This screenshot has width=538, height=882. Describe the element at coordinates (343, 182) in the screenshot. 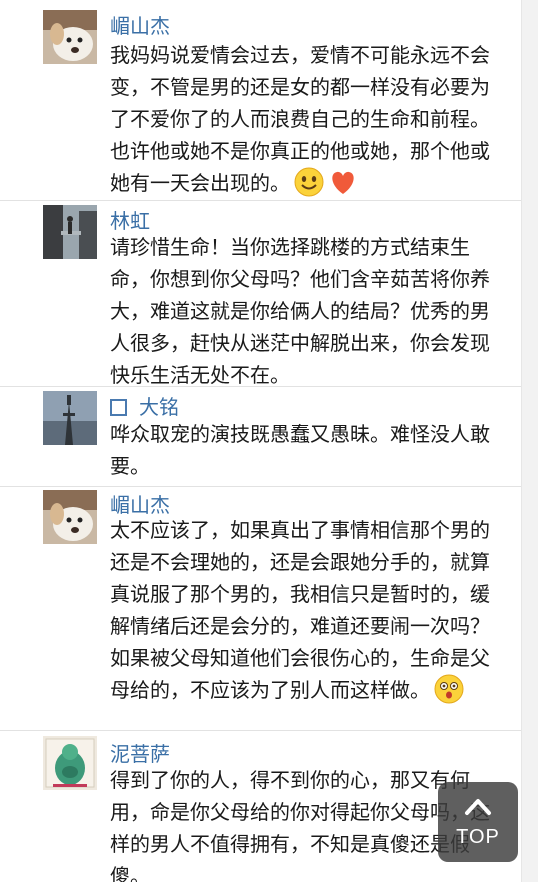

I see `heart-emoji-icon` at that location.